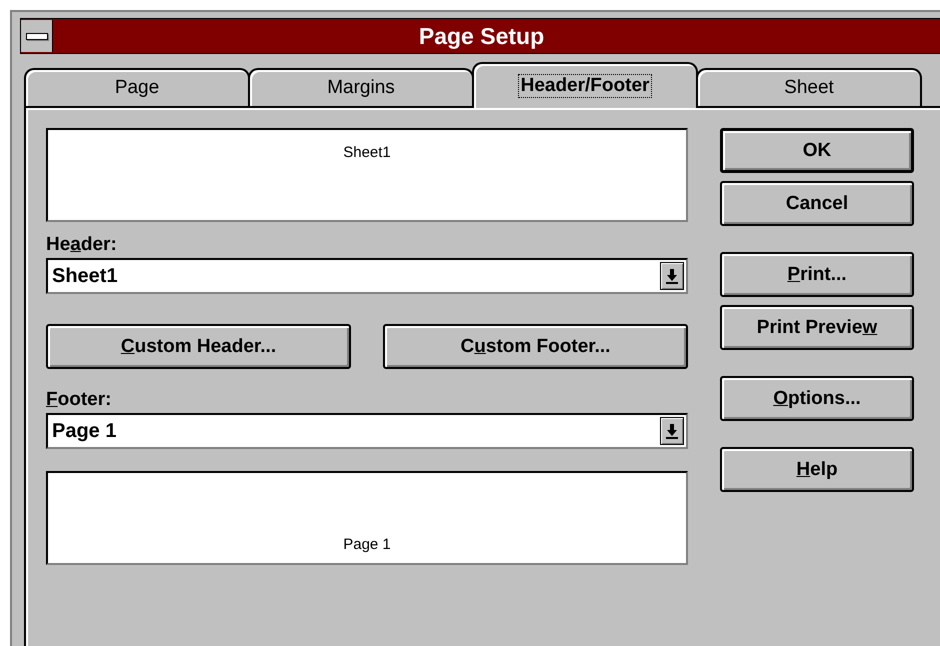 This screenshot has width=940, height=646. What do you see at coordinates (137, 87) in the screenshot?
I see `tab: Page` at bounding box center [137, 87].